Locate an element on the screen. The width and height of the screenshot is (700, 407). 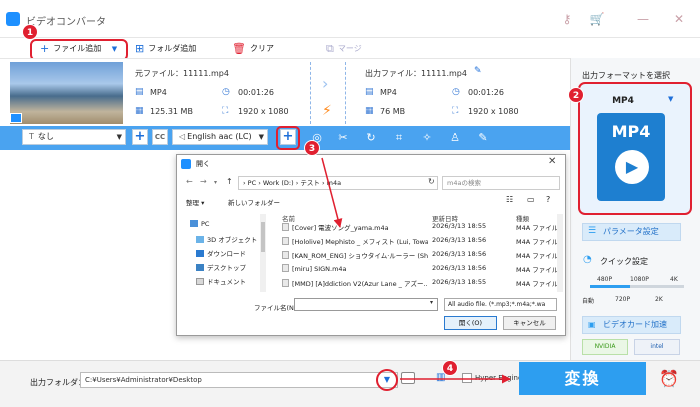
text-icon: T is located at coordinates (31, 136).